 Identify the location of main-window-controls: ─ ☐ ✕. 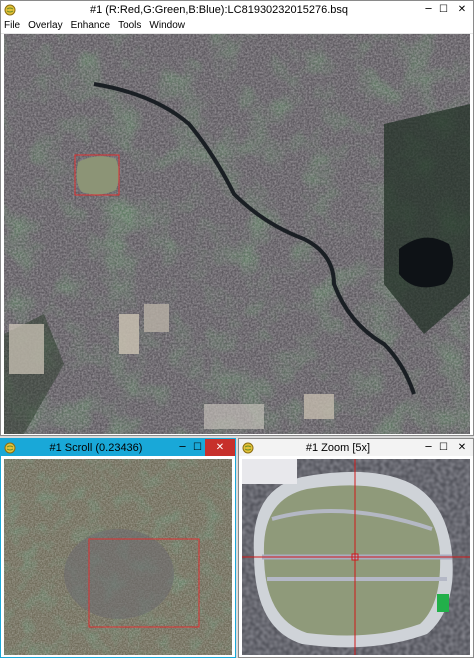
(447, 9).